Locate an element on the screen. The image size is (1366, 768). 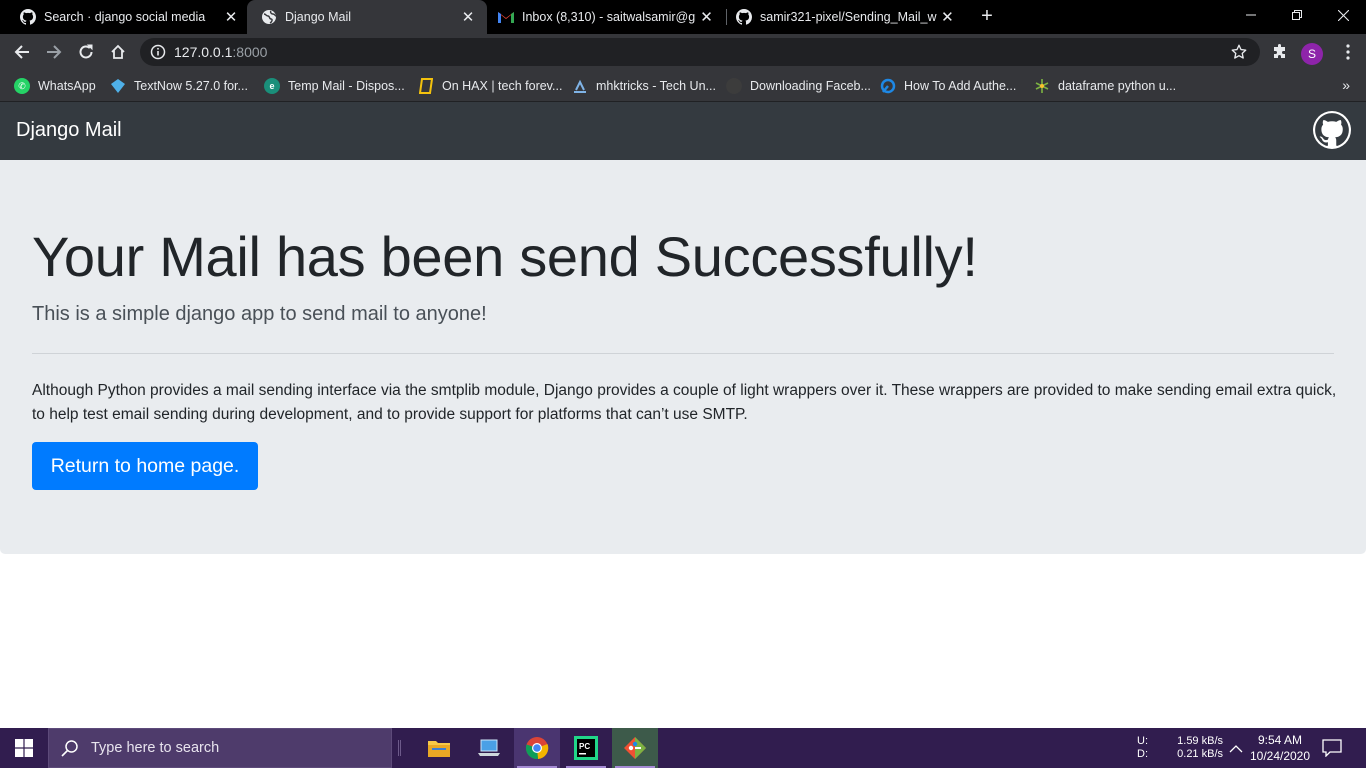
laptop-icon is located at coordinates (489, 747).